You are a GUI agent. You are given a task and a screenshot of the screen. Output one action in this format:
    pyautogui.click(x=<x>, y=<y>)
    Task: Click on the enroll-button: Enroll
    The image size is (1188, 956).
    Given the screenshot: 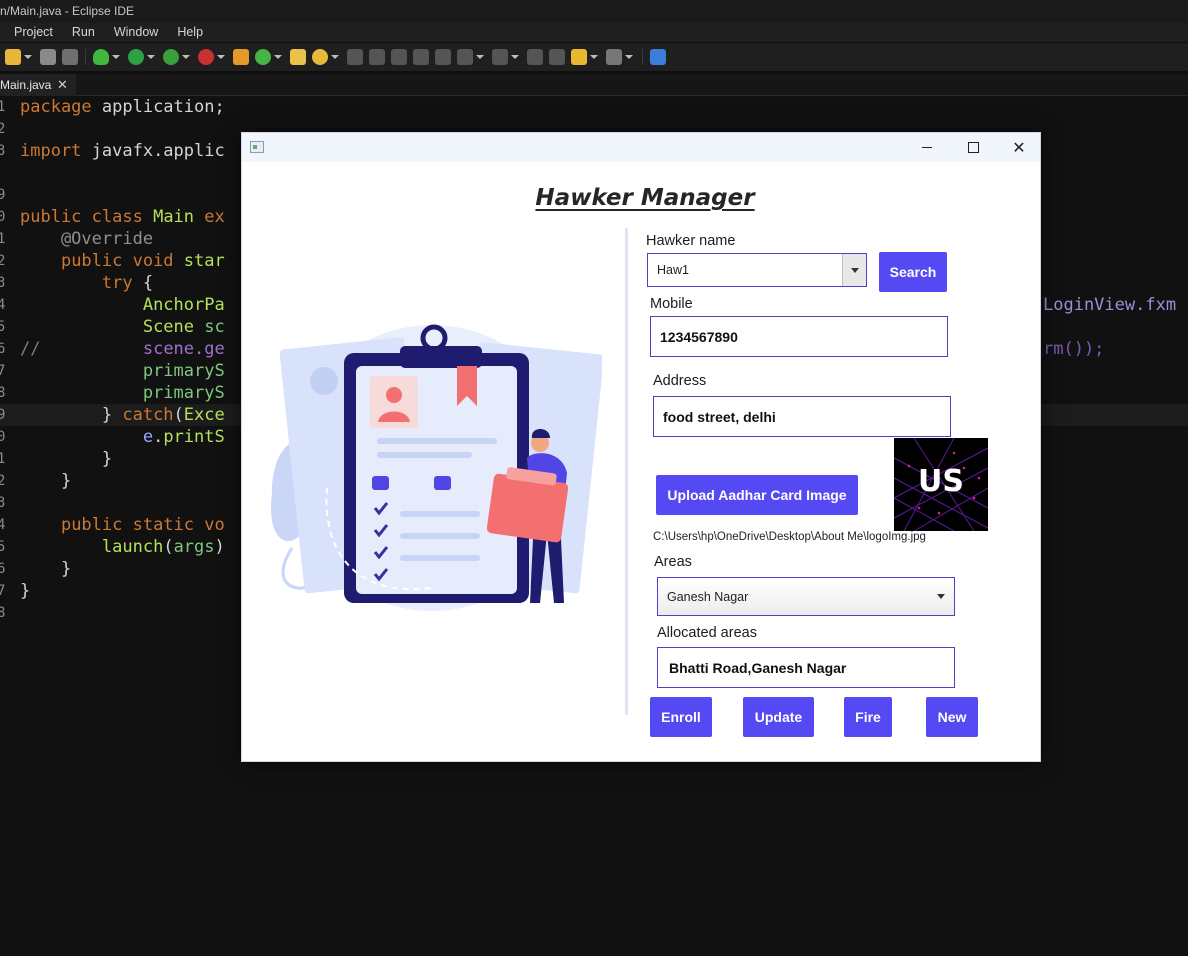 What is the action you would take?
    pyautogui.click(x=681, y=717)
    